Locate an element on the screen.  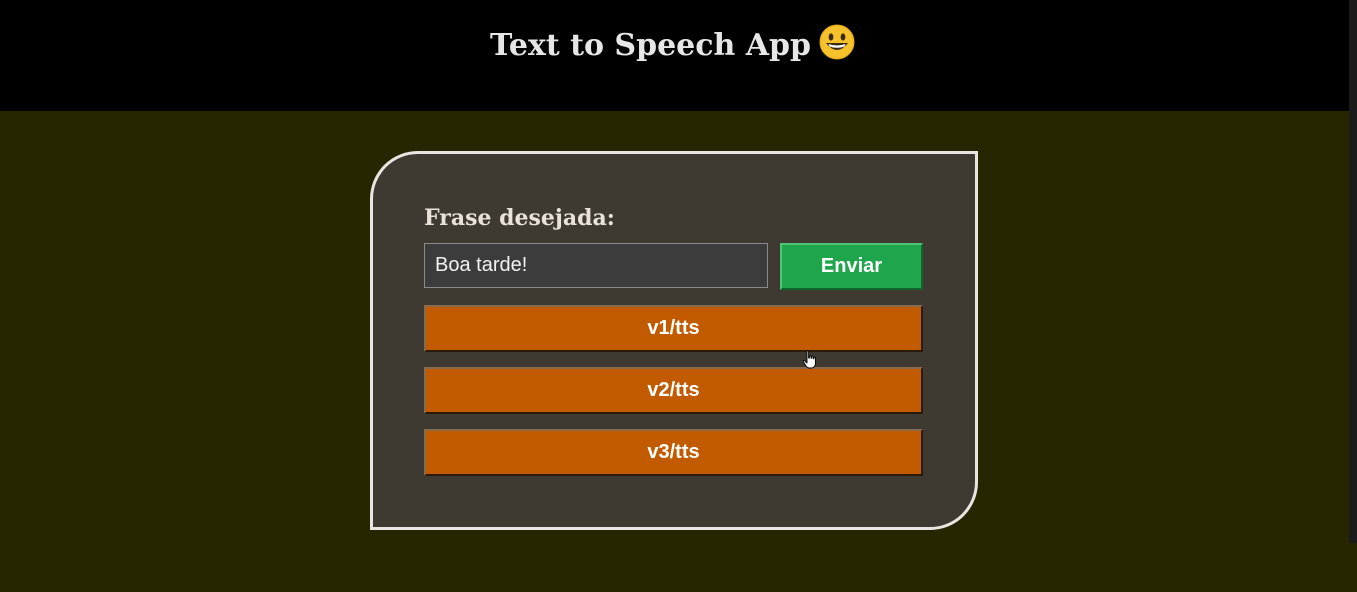
v3-tts-button: v3/tts is located at coordinates (673, 452).